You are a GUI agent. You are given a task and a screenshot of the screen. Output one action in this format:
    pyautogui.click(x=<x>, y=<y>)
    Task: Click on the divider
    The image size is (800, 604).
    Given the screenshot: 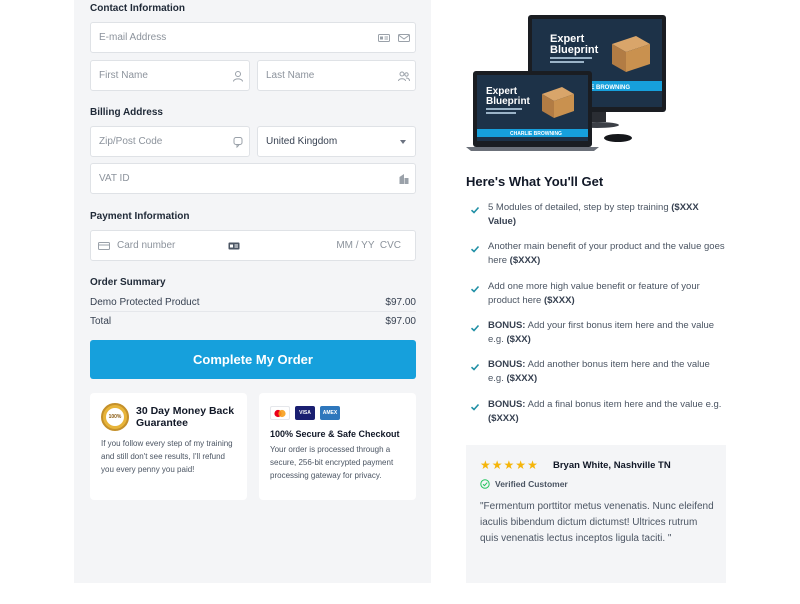 What is the action you would take?
    pyautogui.click(x=253, y=311)
    